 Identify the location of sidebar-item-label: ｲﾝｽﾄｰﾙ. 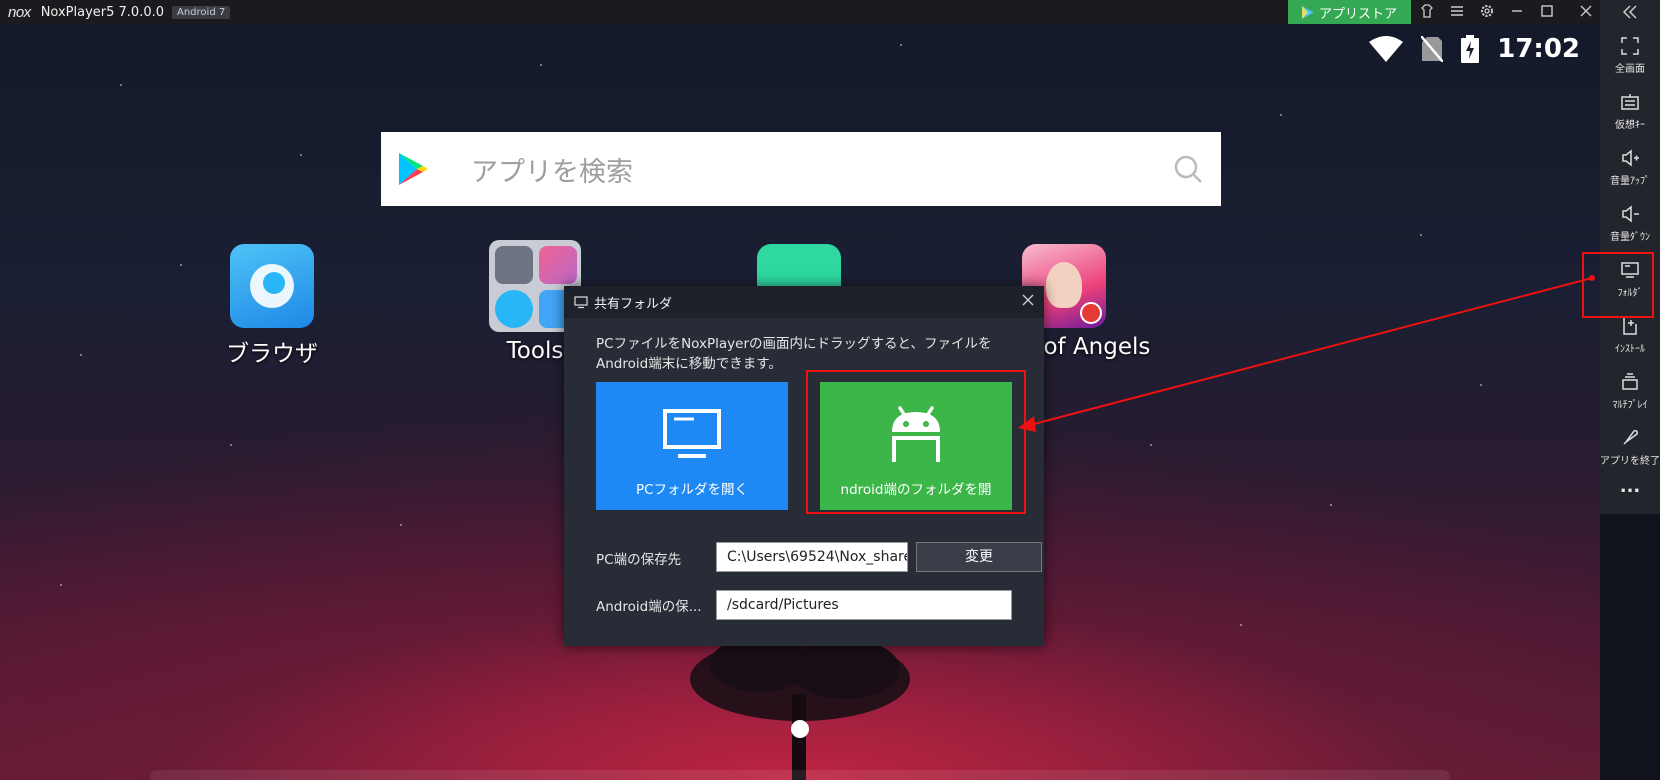
(1630, 349).